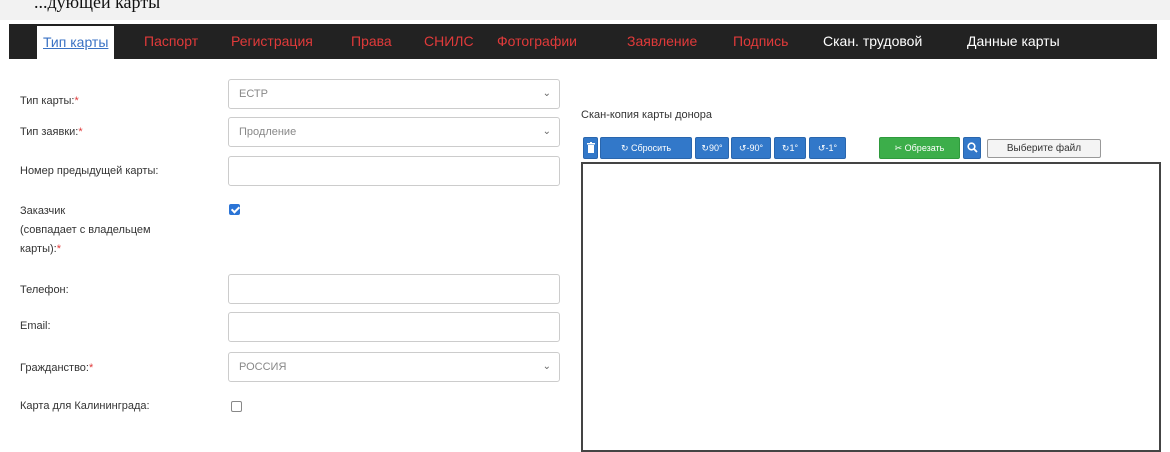 The image size is (1170, 452). What do you see at coordinates (51, 132) in the screenshot?
I see `request-type-label: Тип заявки:*` at bounding box center [51, 132].